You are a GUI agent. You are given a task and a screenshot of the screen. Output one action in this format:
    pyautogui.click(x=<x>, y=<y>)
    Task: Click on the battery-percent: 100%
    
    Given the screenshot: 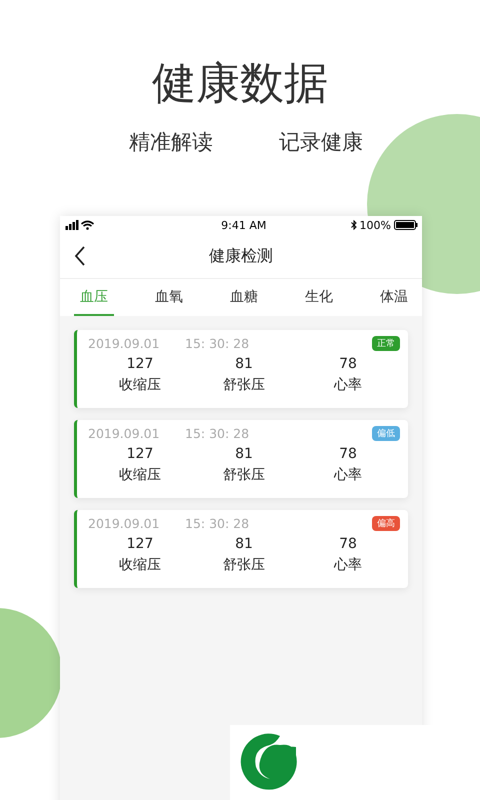 What is the action you would take?
    pyautogui.click(x=375, y=225)
    